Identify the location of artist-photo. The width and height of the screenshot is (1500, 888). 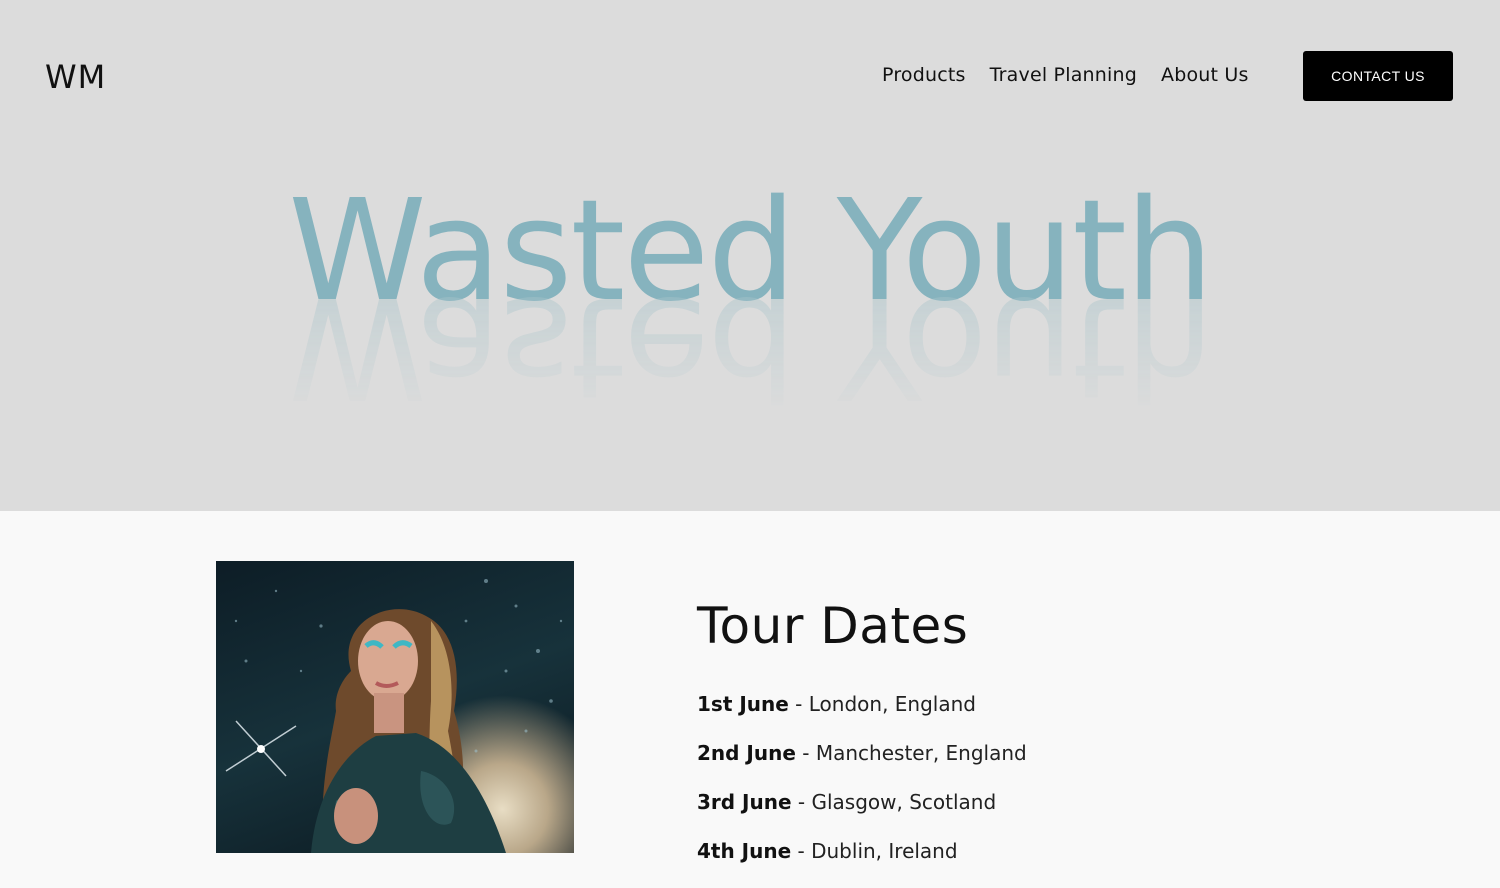
(395, 707).